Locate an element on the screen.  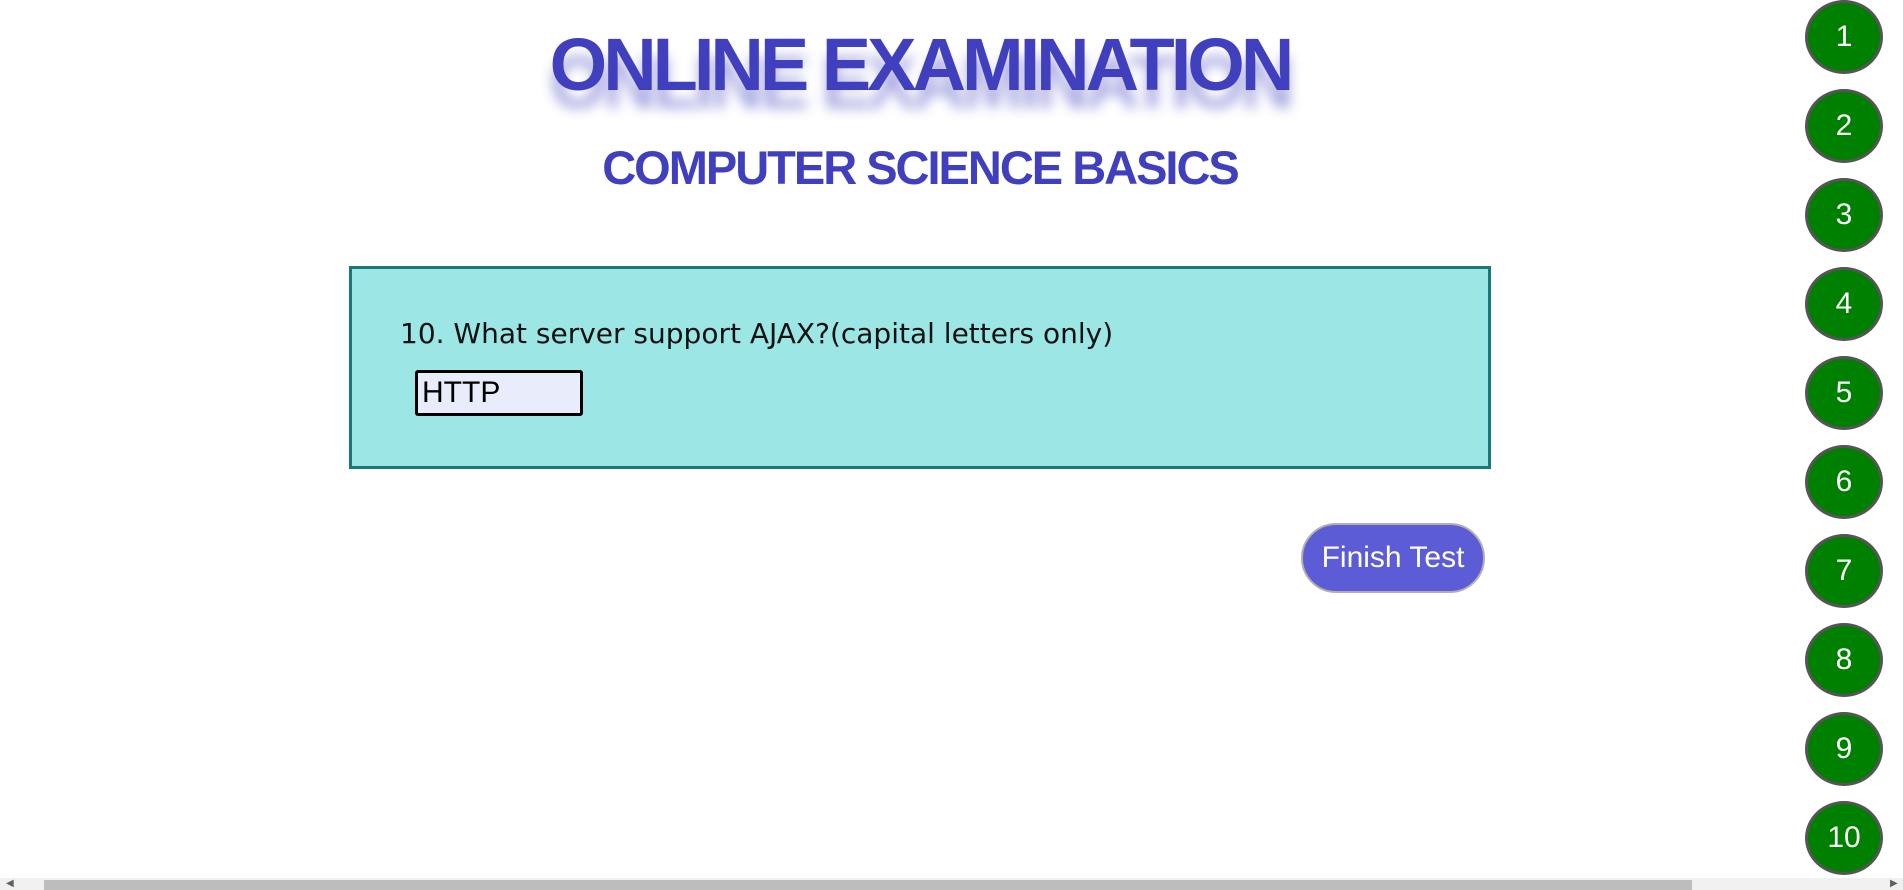
question-nav-button-2: 2 is located at coordinates (1844, 126).